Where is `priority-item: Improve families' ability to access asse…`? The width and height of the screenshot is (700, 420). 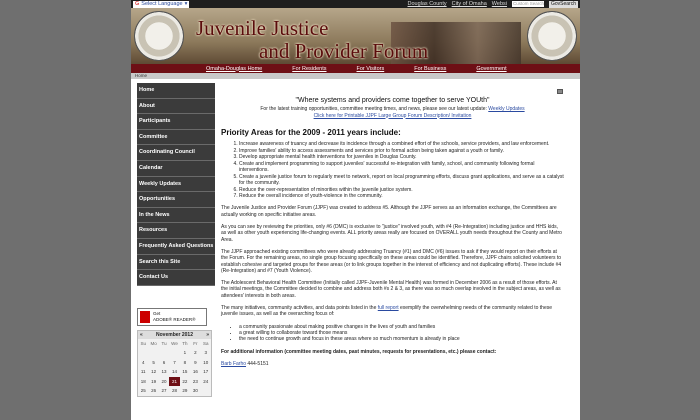 priority-item: Improve families' ability to access asse… is located at coordinates (401, 151).